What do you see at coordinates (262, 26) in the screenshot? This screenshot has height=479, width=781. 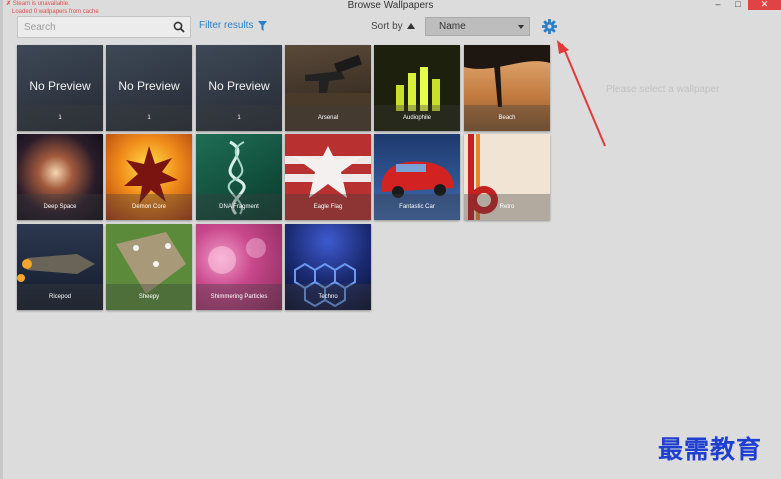 I see `filter-icon` at bounding box center [262, 26].